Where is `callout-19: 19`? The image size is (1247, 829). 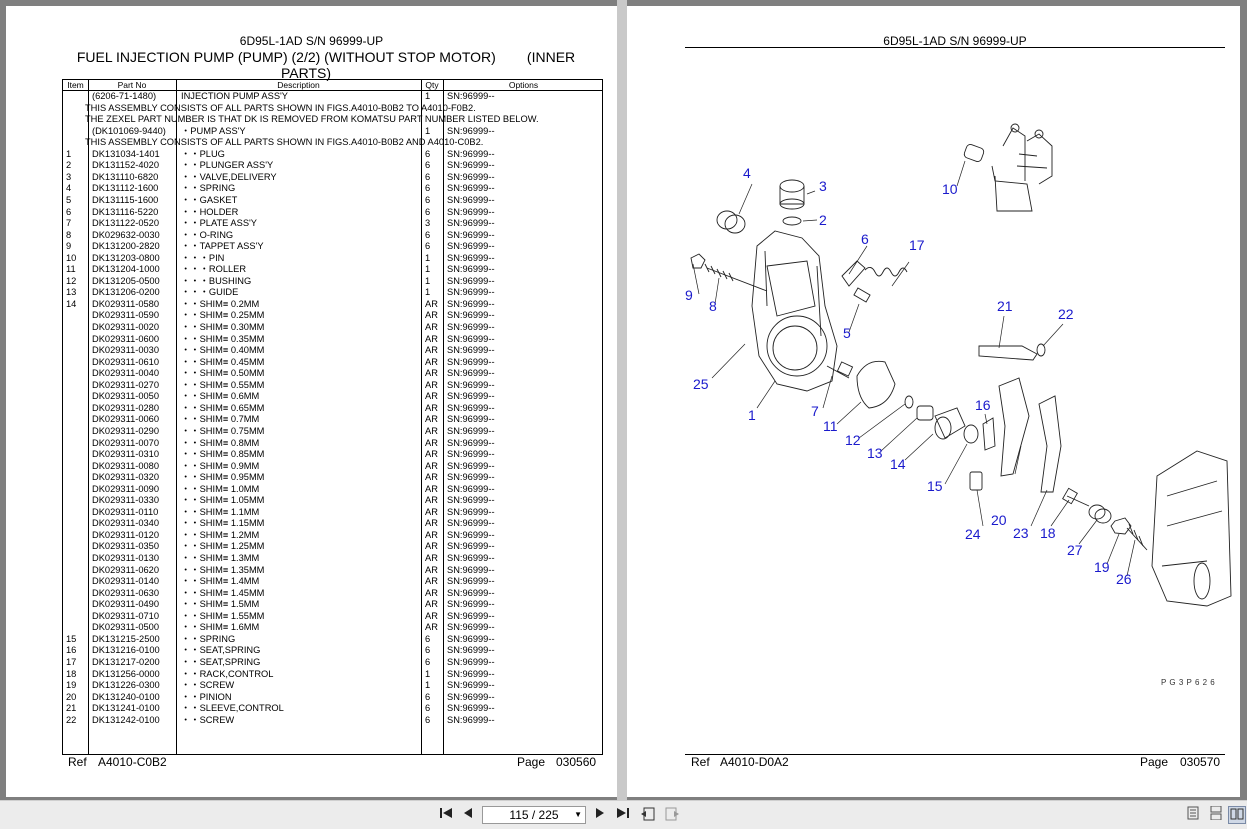 callout-19: 19 is located at coordinates (1102, 567).